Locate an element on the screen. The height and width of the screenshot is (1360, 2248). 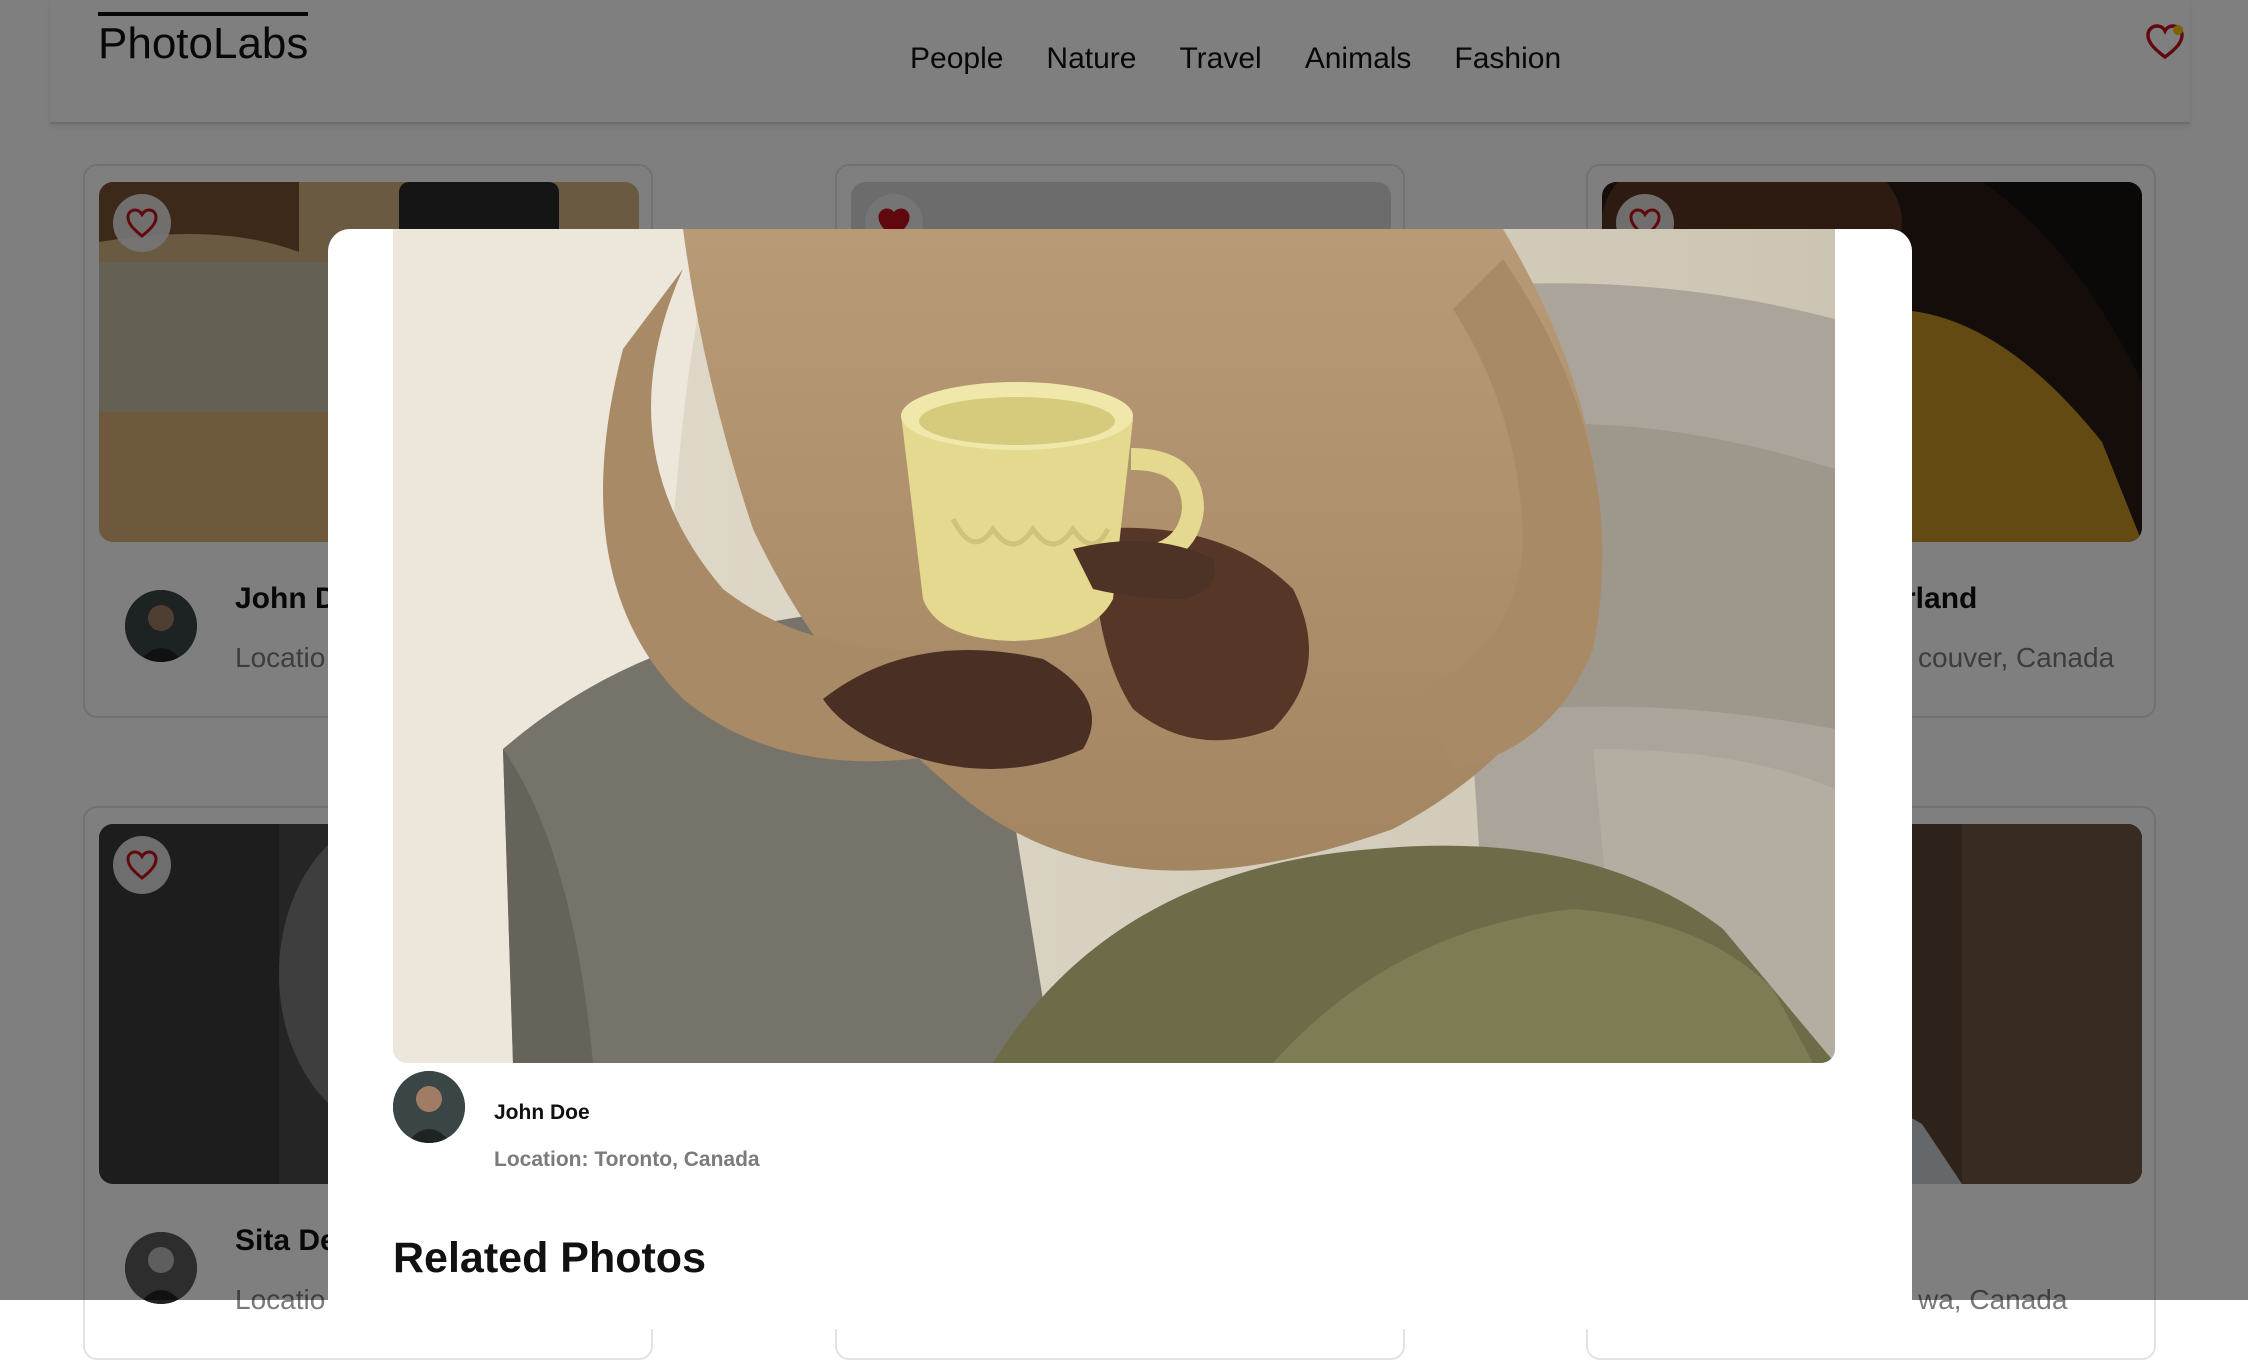
avatar is located at coordinates (429, 1107).